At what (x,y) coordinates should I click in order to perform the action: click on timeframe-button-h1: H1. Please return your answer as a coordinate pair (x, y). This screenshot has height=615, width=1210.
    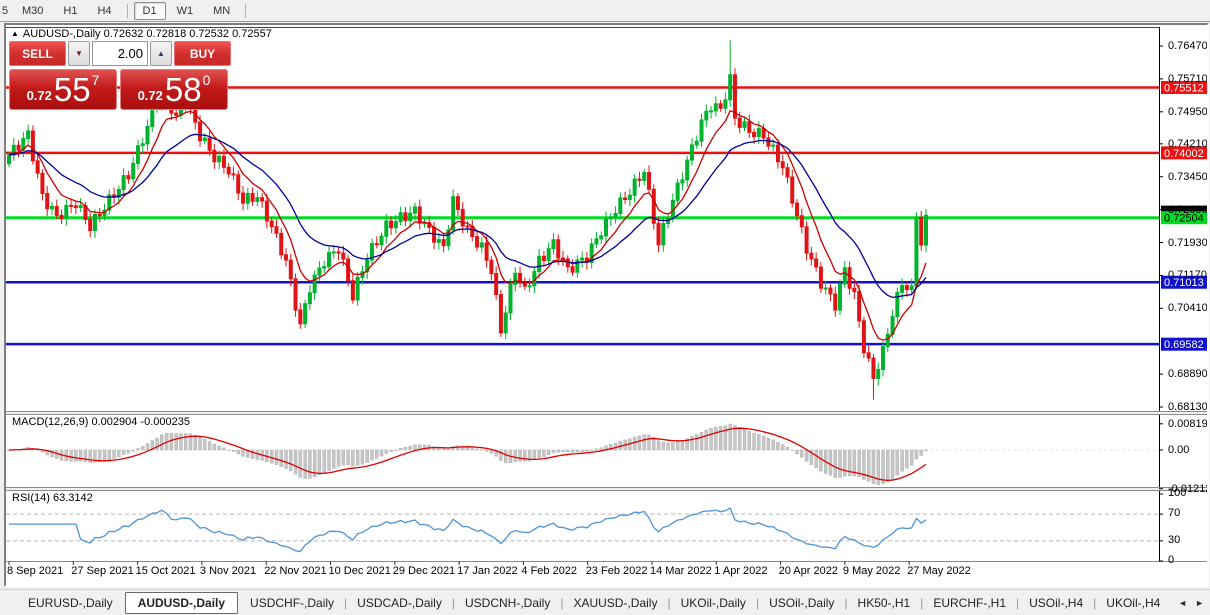
    Looking at the image, I should click on (70, 11).